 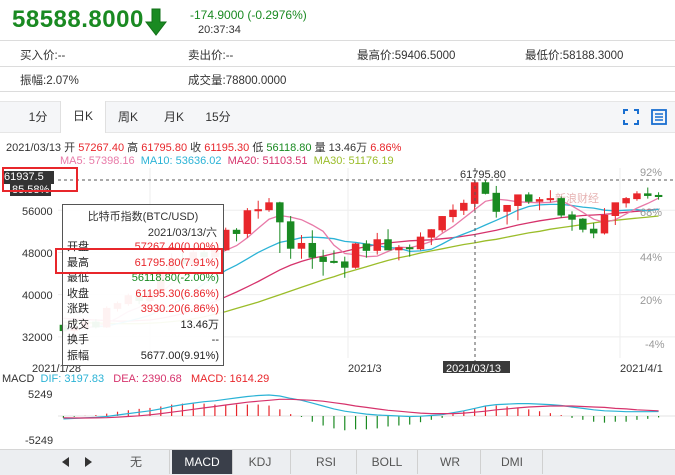 What do you see at coordinates (631, 117) in the screenshot?
I see `fullscreen-icon` at bounding box center [631, 117].